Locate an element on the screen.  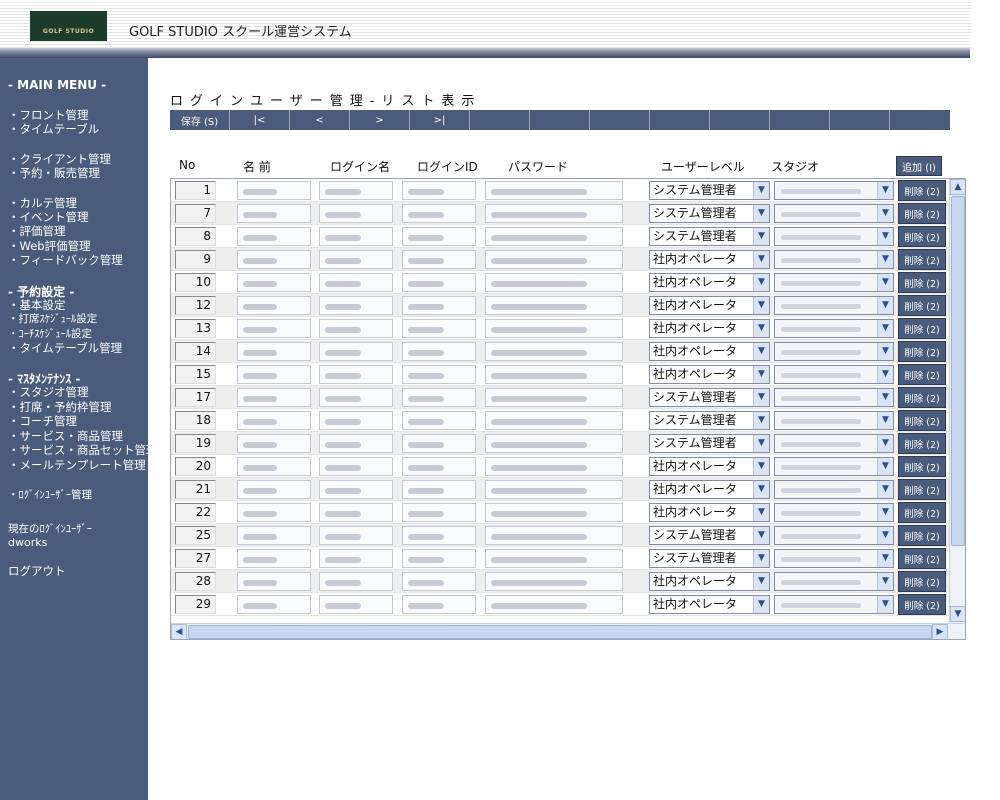
last-page-button: >| is located at coordinates (440, 120).